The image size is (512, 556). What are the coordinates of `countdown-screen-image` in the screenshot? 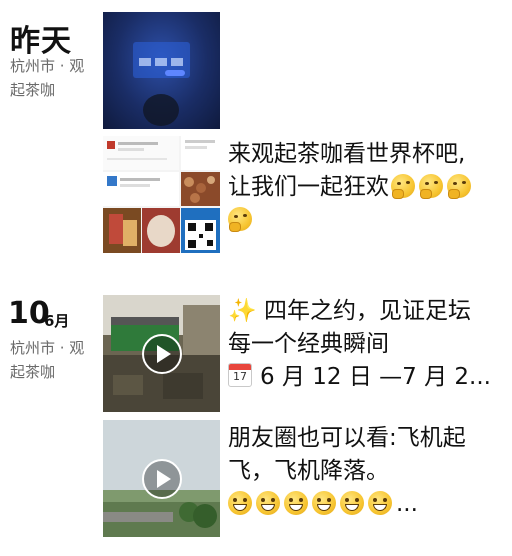 It's located at (161, 84).